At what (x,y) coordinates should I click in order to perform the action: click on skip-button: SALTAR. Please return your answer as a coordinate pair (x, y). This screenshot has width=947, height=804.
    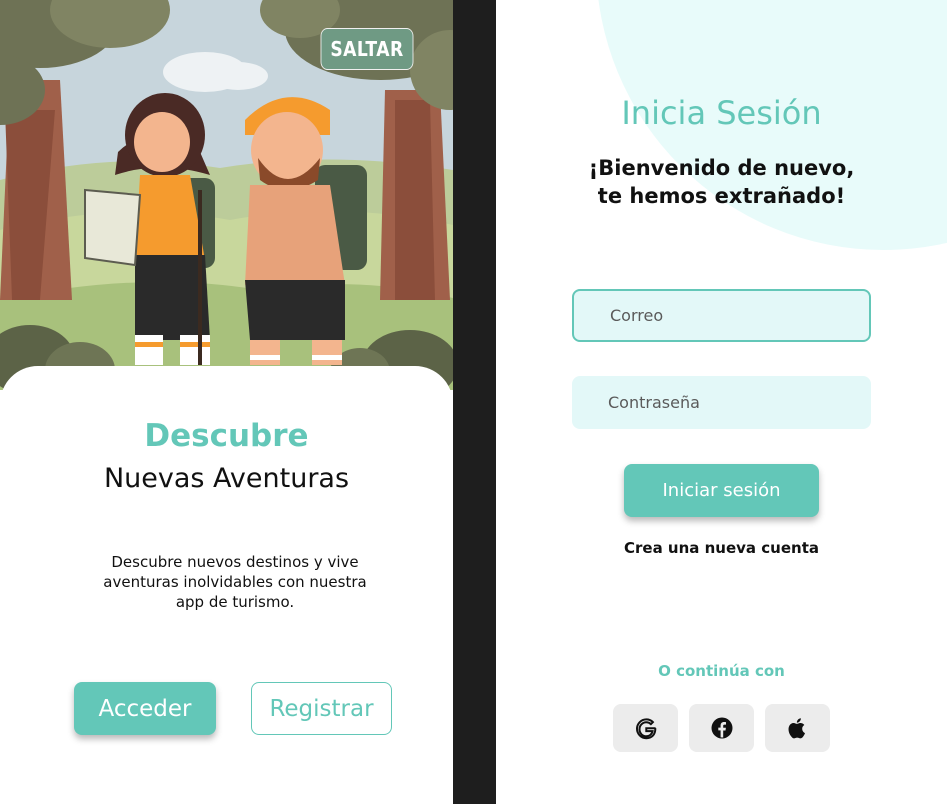
    Looking at the image, I should click on (367, 49).